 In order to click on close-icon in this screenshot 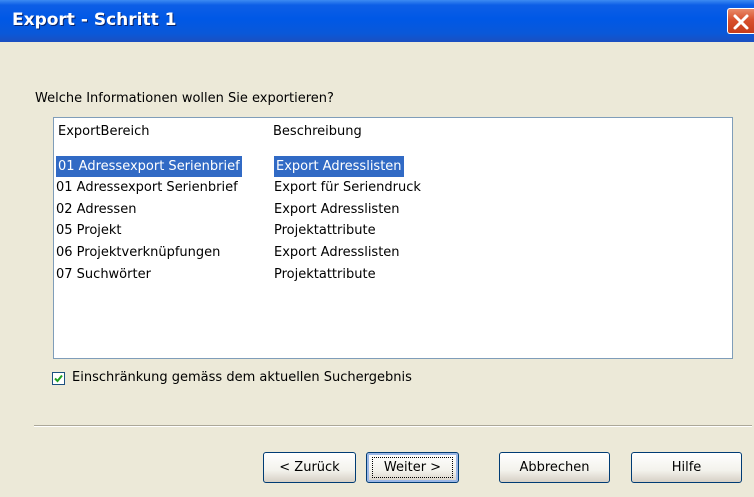, I will do `click(741, 22)`.